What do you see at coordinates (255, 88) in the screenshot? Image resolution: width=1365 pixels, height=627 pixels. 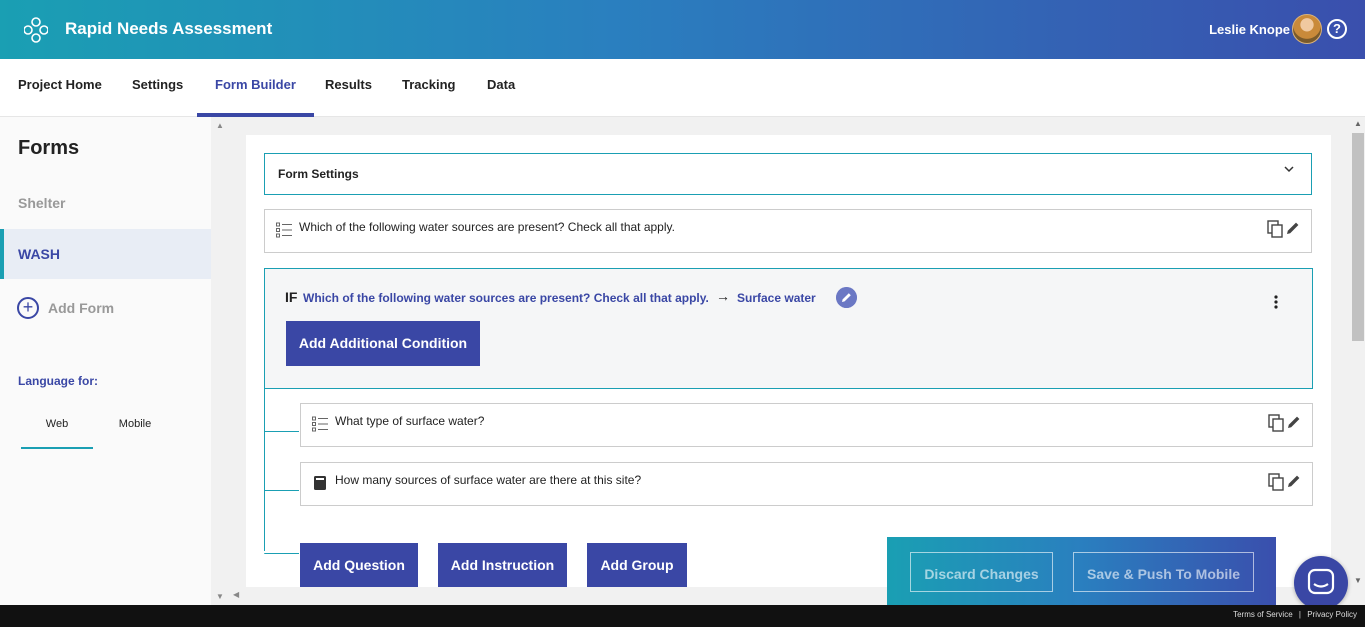 I see `tab-form-builder: Form Builder` at bounding box center [255, 88].